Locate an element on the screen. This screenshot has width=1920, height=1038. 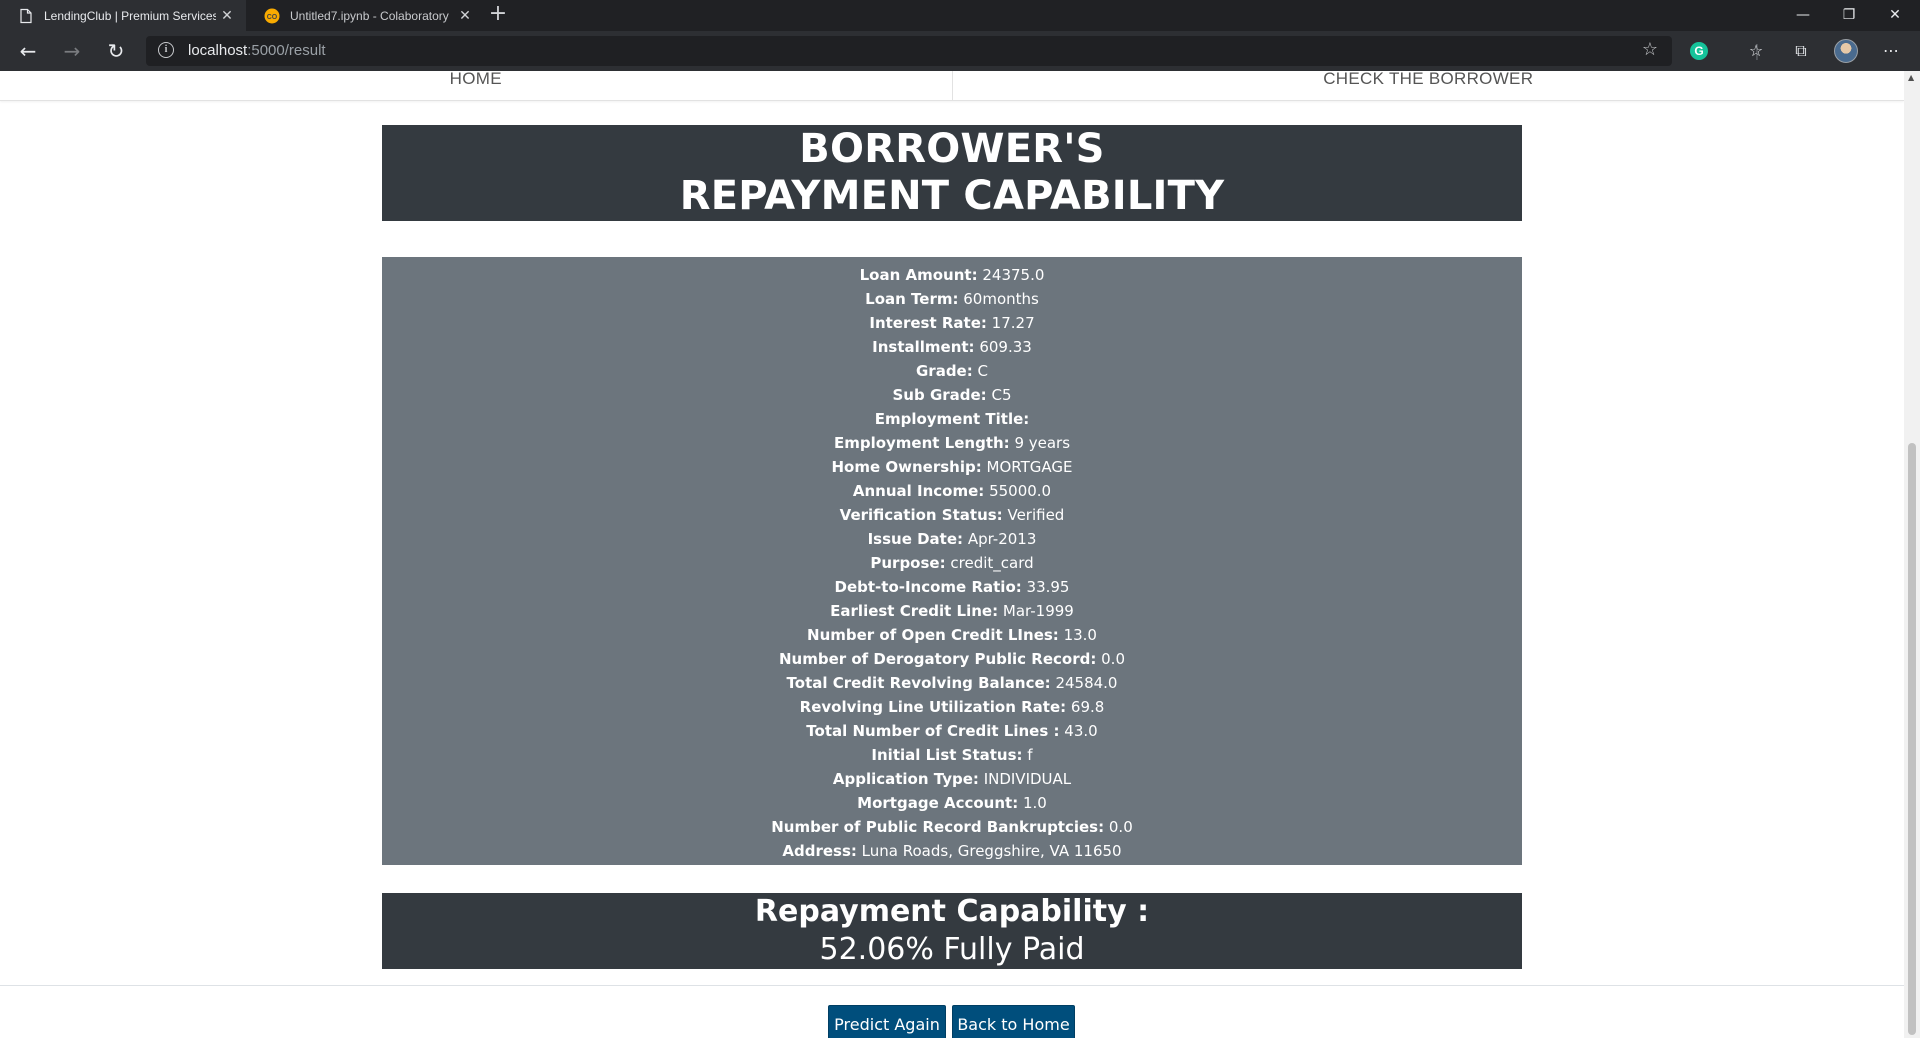
restore-icon: ❐ is located at coordinates (1849, 15).